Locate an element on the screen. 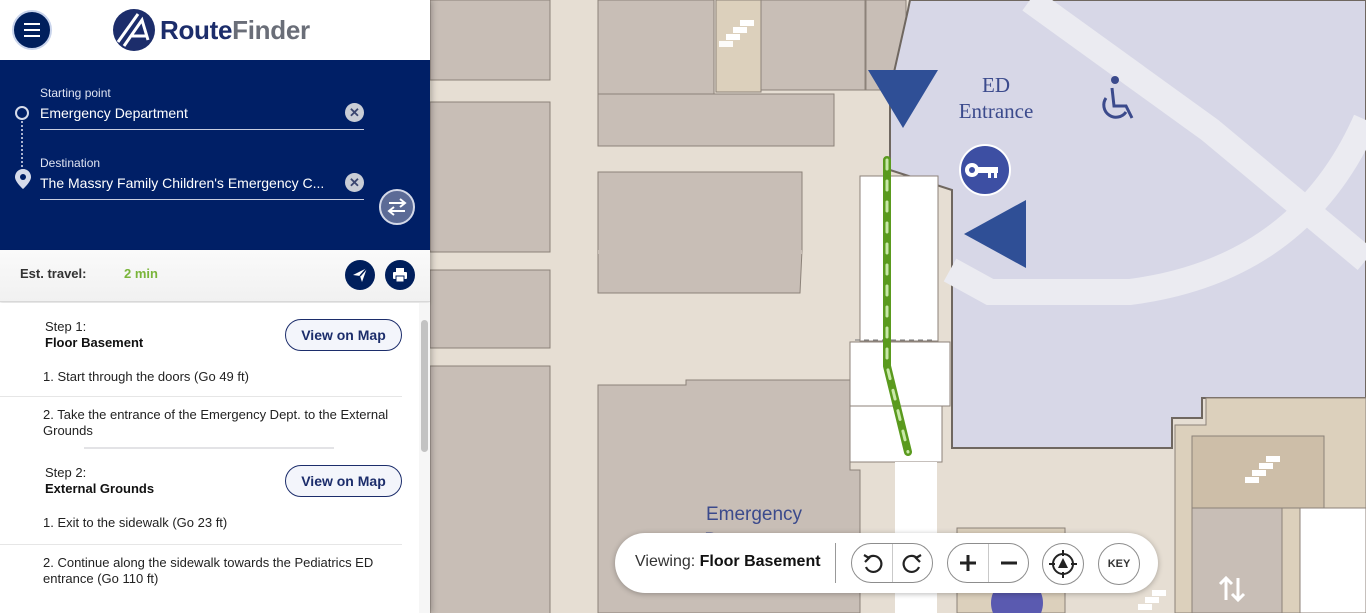 The width and height of the screenshot is (1366, 613). send-icon is located at coordinates (360, 274).